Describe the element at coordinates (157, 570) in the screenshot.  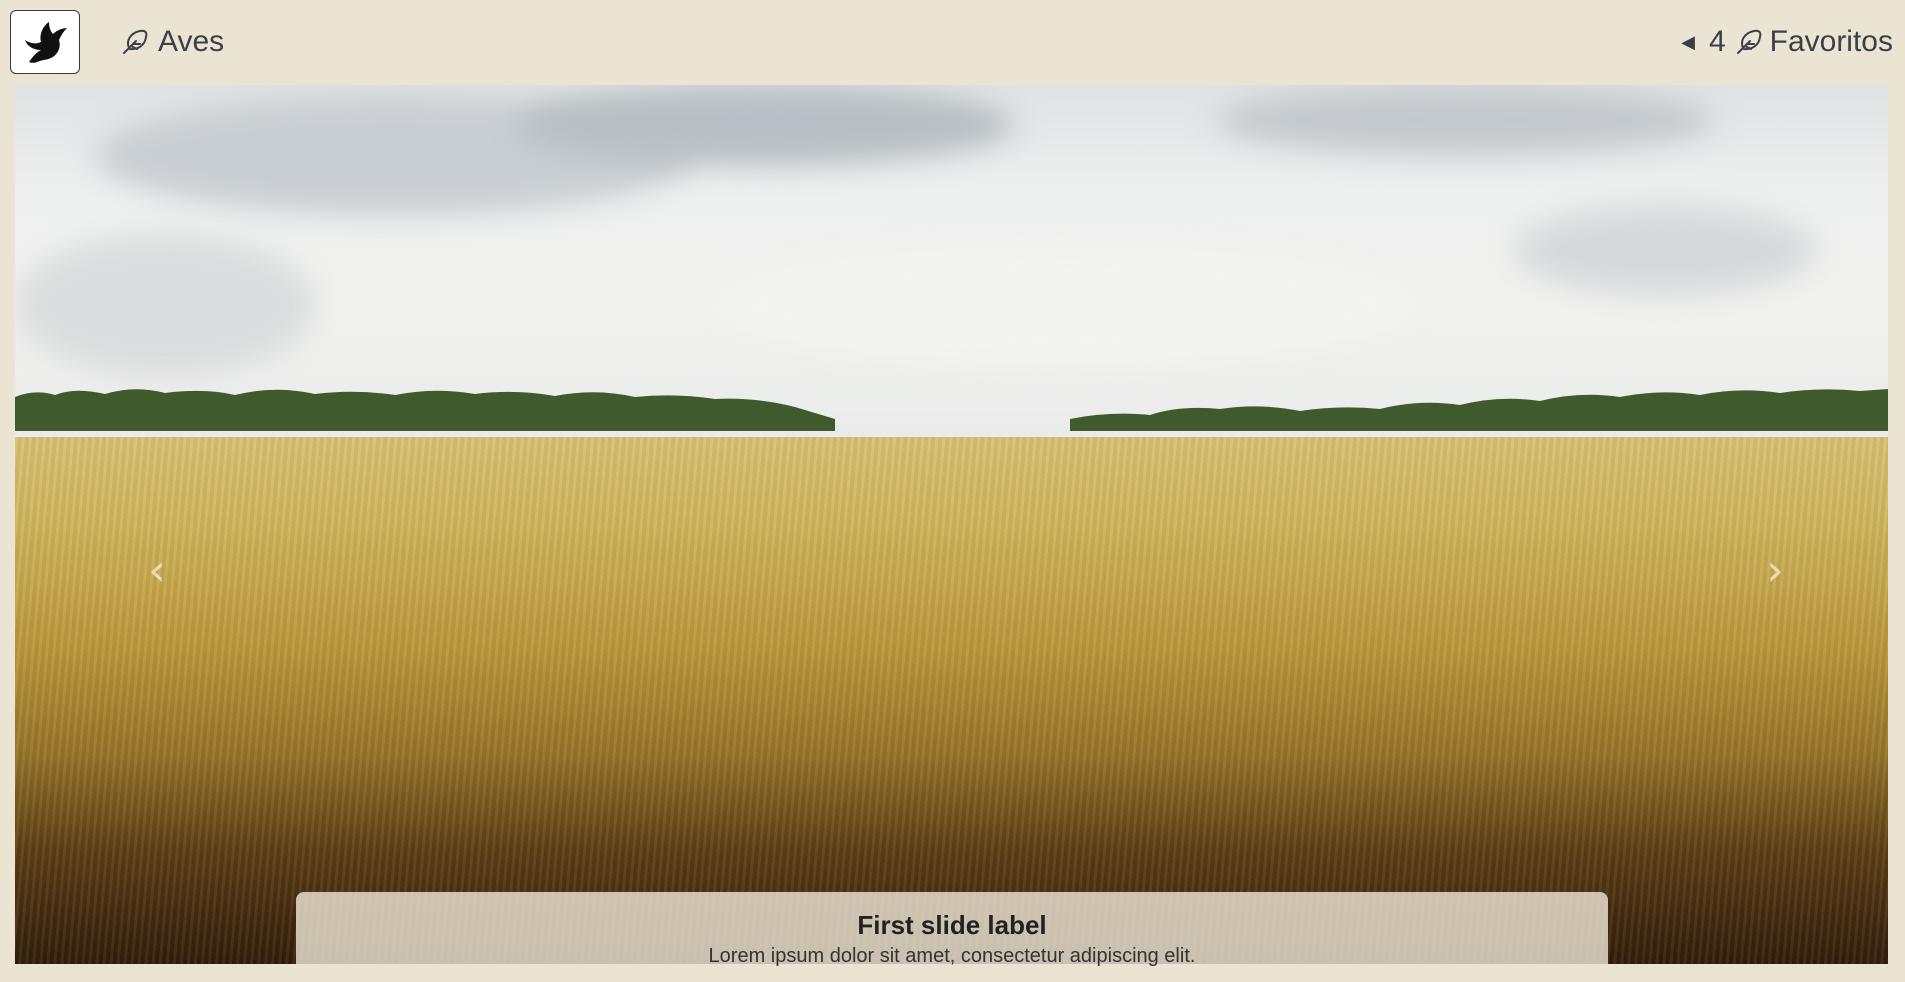
I see `carousel-prev-button: ‹` at that location.